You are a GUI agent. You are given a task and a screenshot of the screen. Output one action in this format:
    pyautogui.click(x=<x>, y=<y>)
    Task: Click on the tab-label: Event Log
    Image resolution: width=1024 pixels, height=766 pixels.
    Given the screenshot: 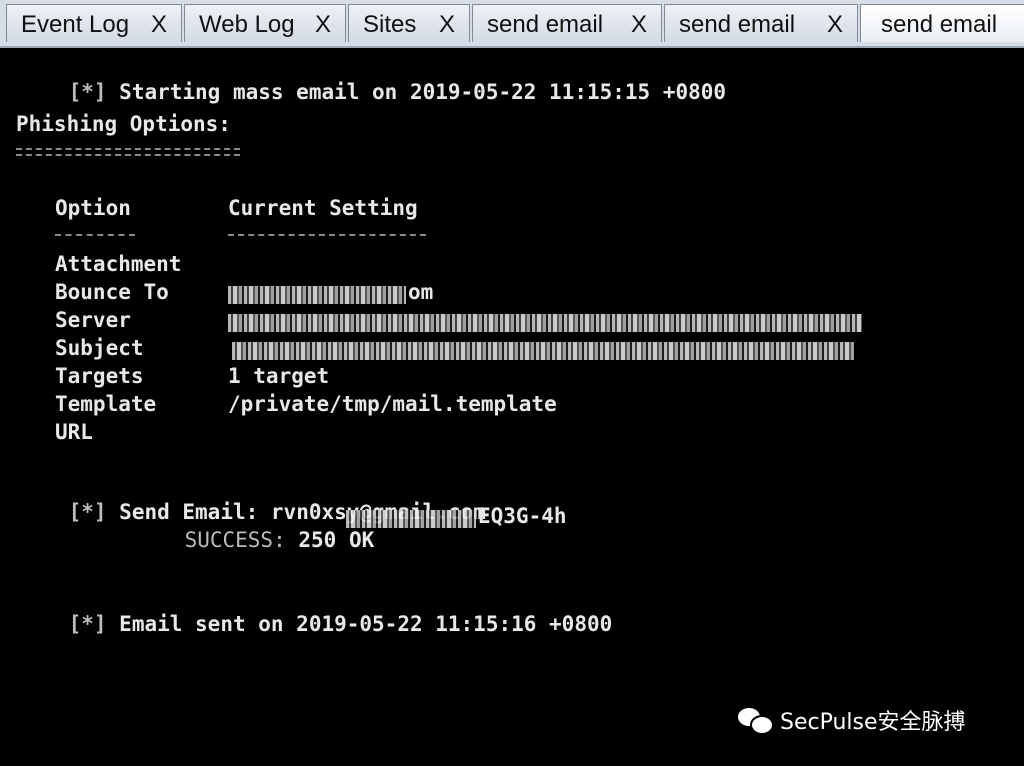 What is the action you would take?
    pyautogui.click(x=75, y=24)
    